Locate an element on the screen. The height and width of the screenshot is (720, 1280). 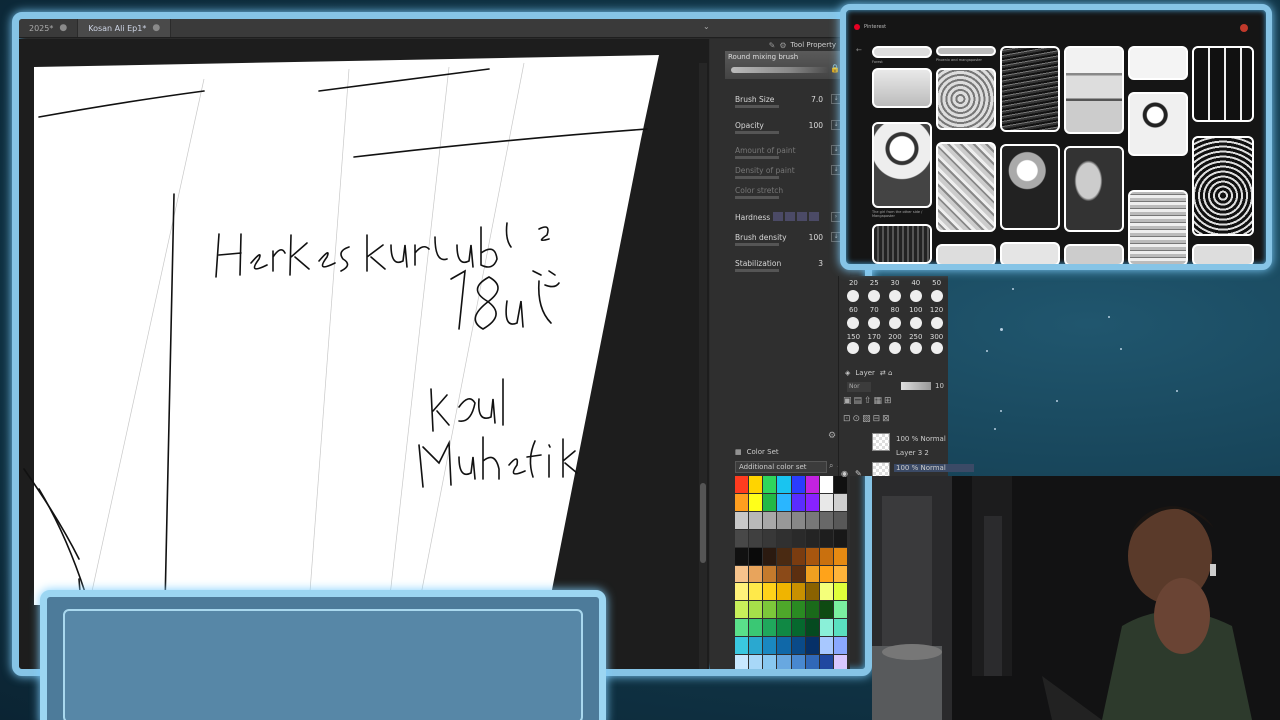
stabilization-property: Stabilization 3 is located at coordinates (790, 265).